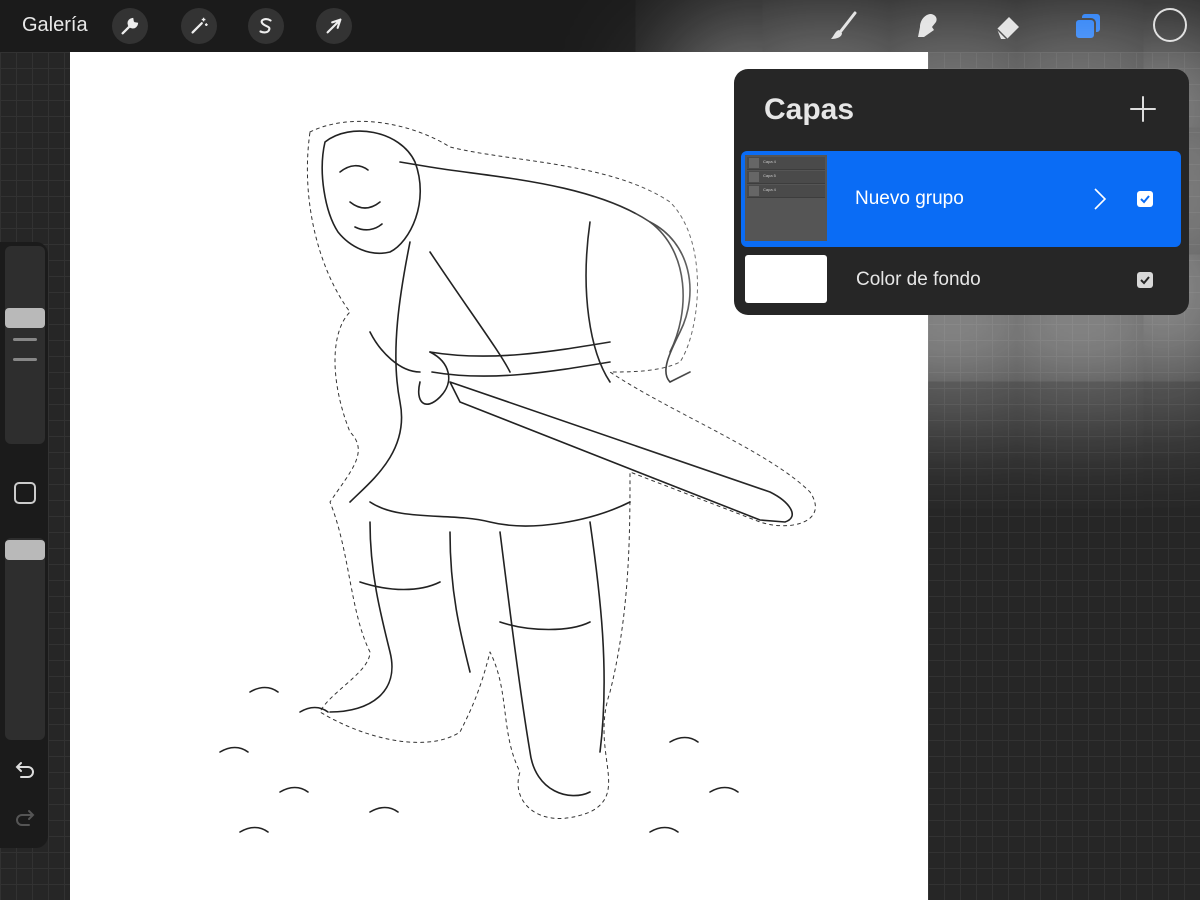  I want to click on smudge-icon, so click(927, 25).